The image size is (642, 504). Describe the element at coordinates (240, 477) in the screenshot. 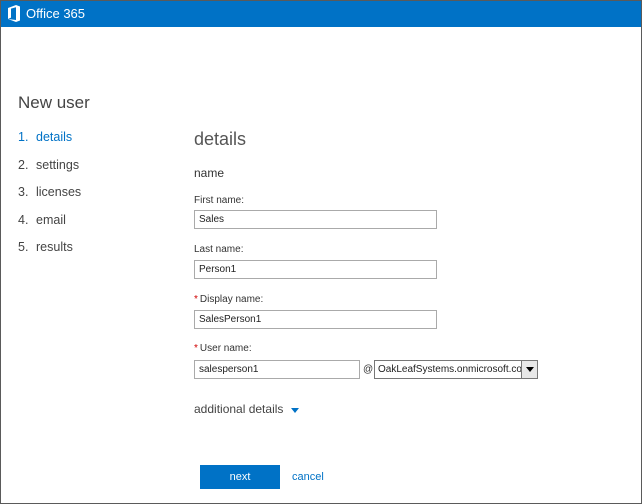

I see `next-button: next` at that location.